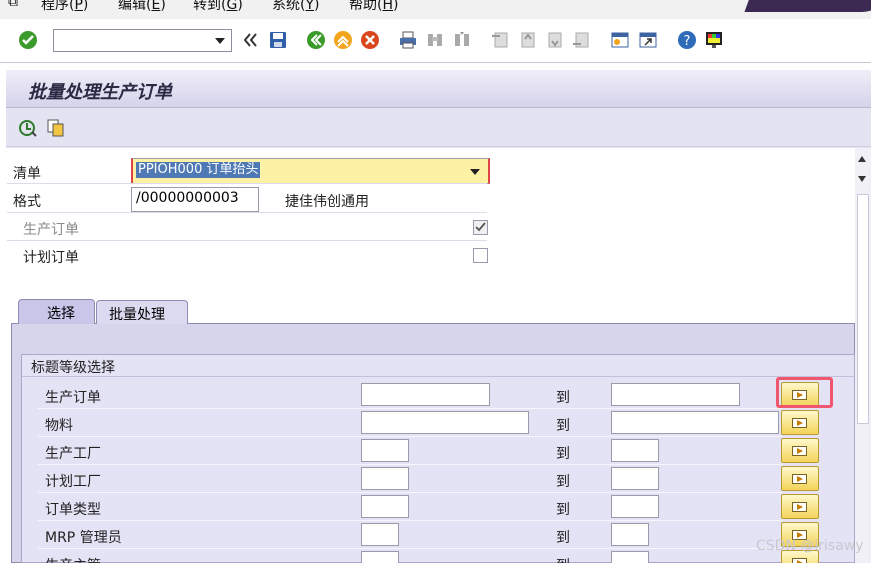 The height and width of the screenshot is (563, 871). I want to click on menu-edit: 编辑(E), so click(142, 7).